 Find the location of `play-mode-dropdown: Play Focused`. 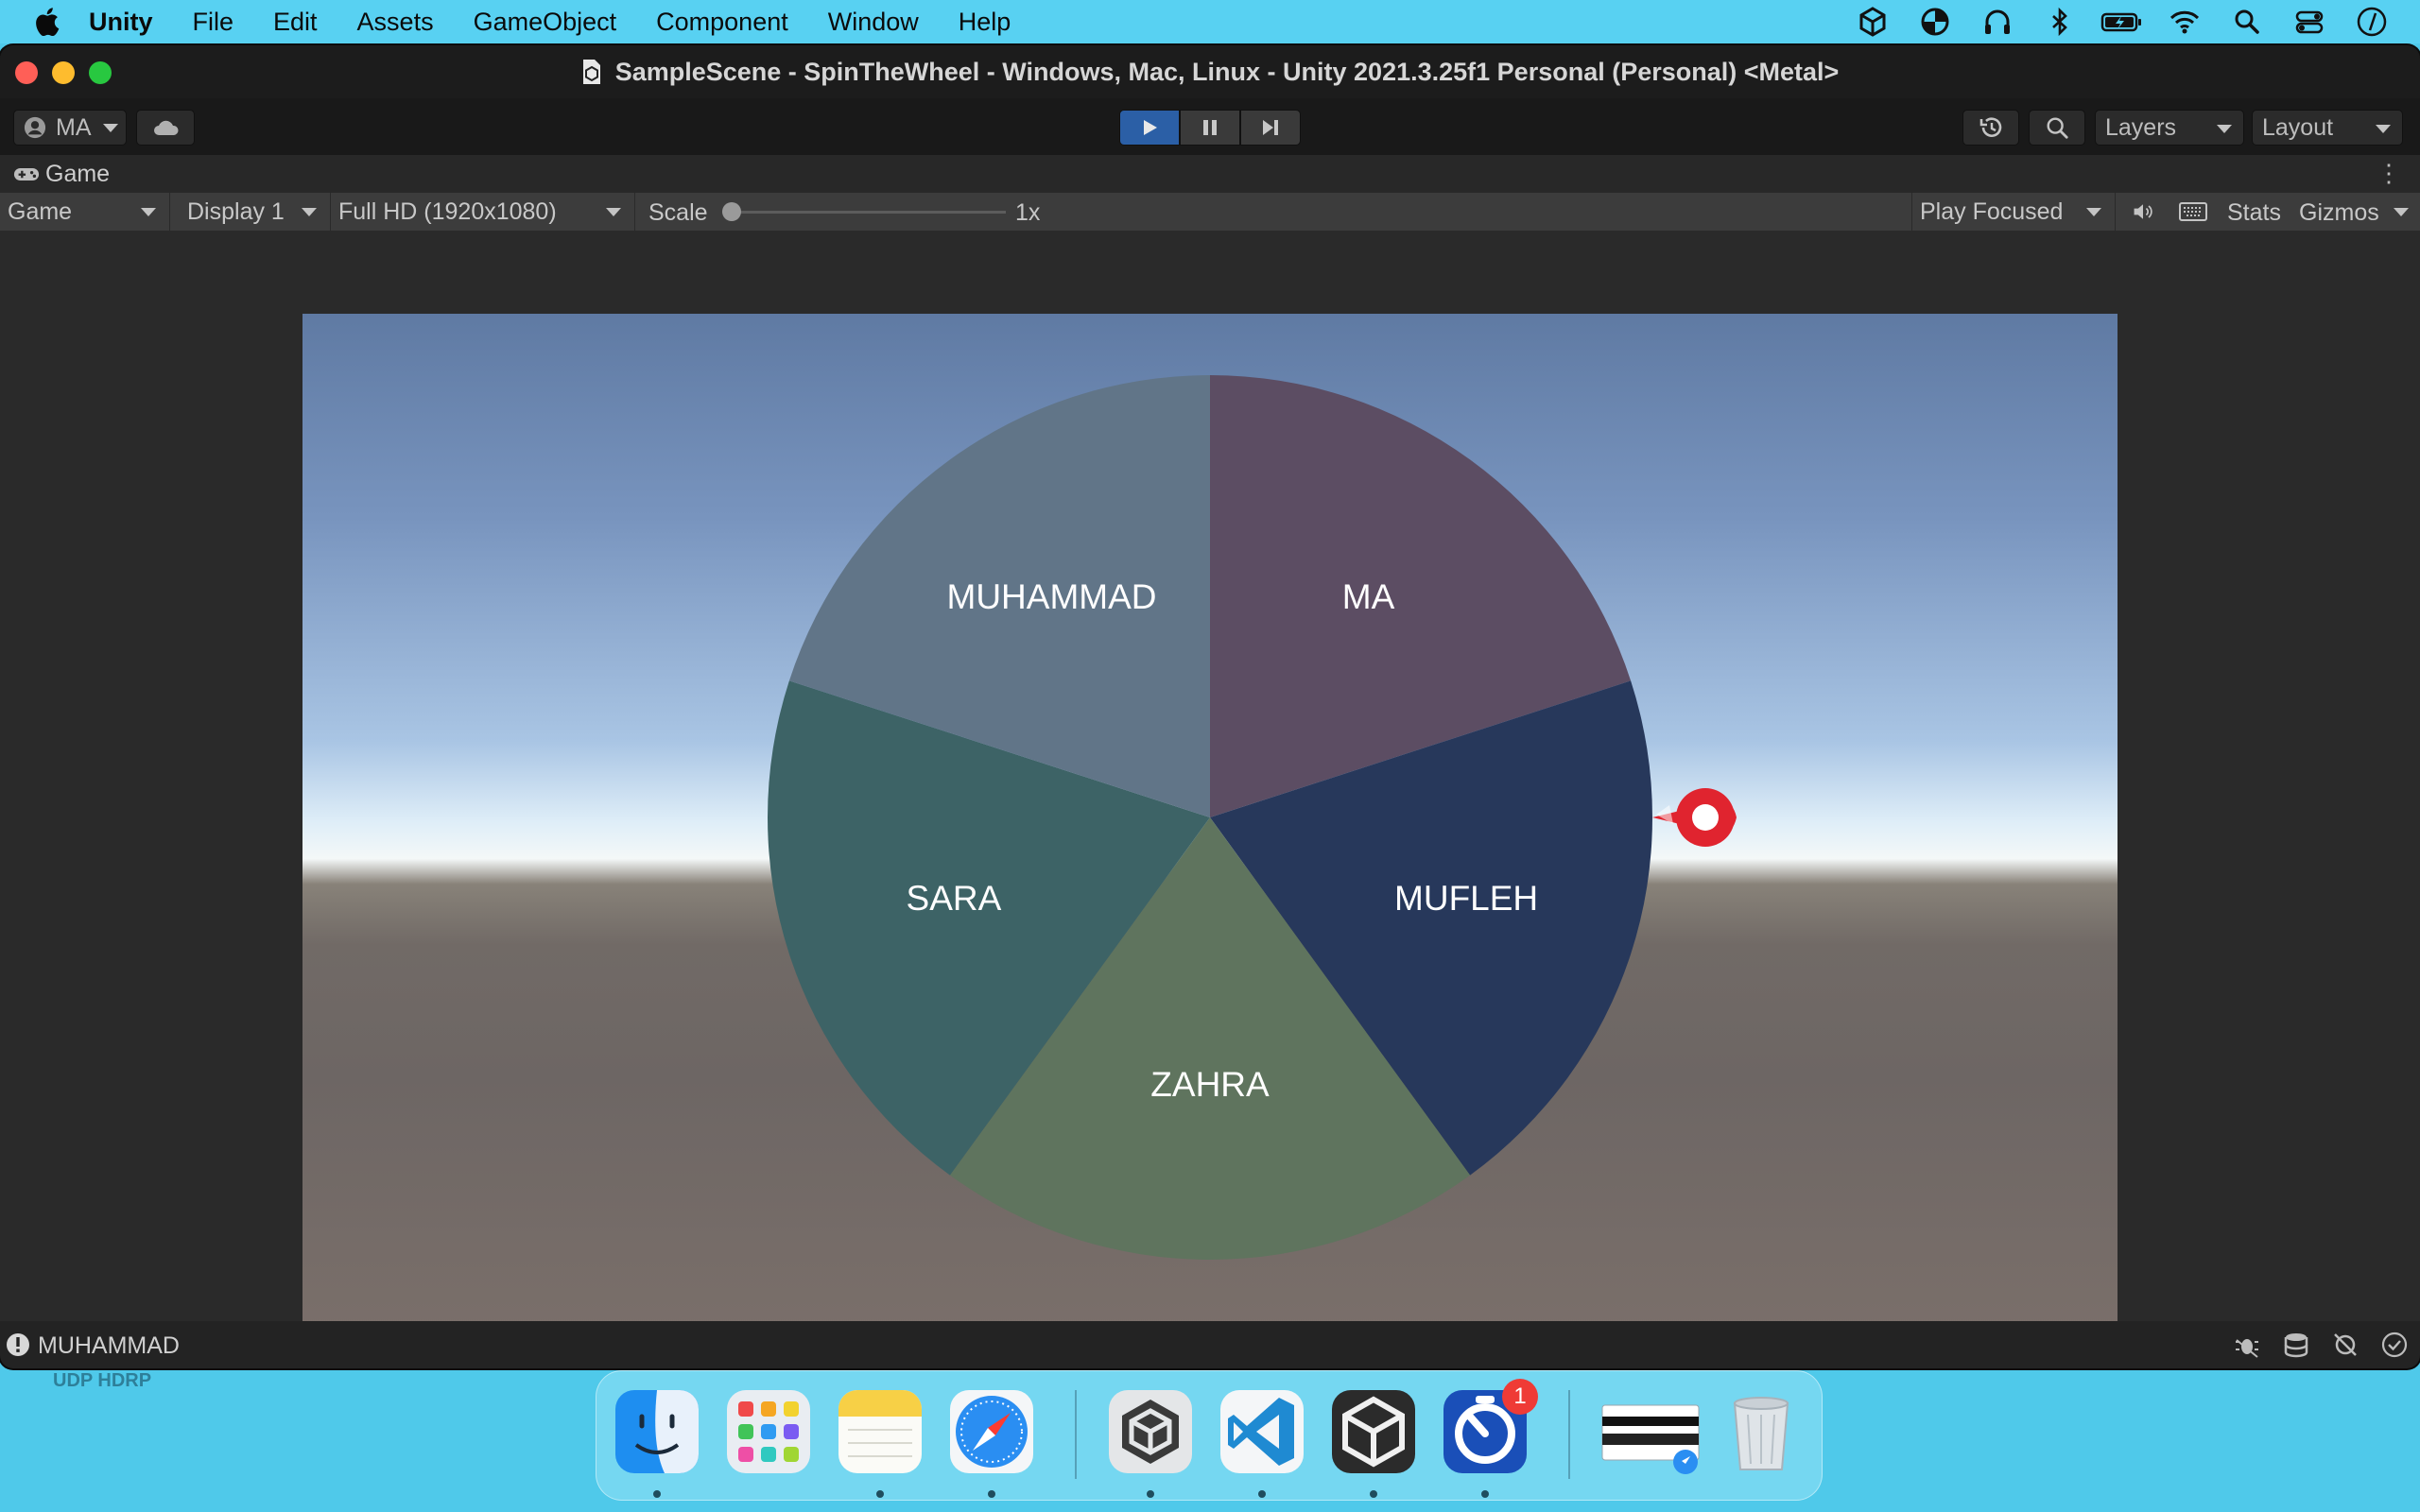

play-mode-dropdown: Play Focused is located at coordinates (2014, 212).